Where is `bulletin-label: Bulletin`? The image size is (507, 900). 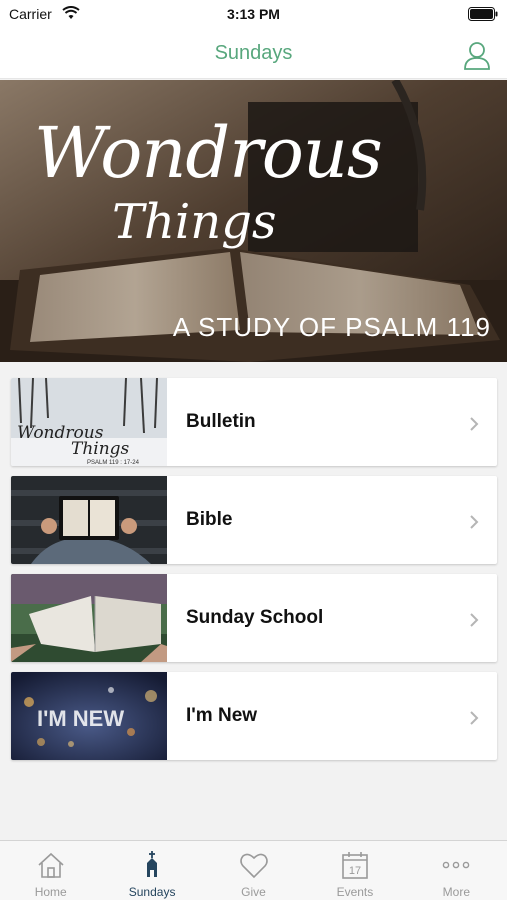
bulletin-label: Bulletin is located at coordinates (221, 421).